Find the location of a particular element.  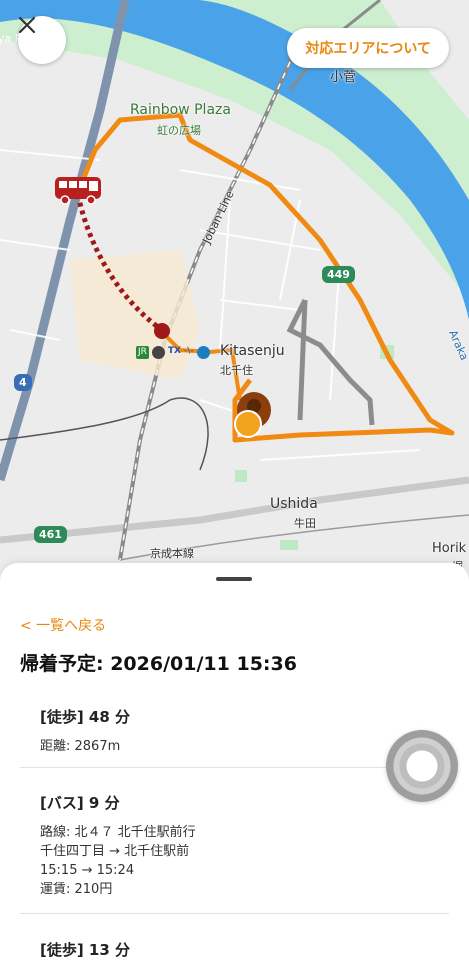

route-shield-4: 4 is located at coordinates (23, 382).